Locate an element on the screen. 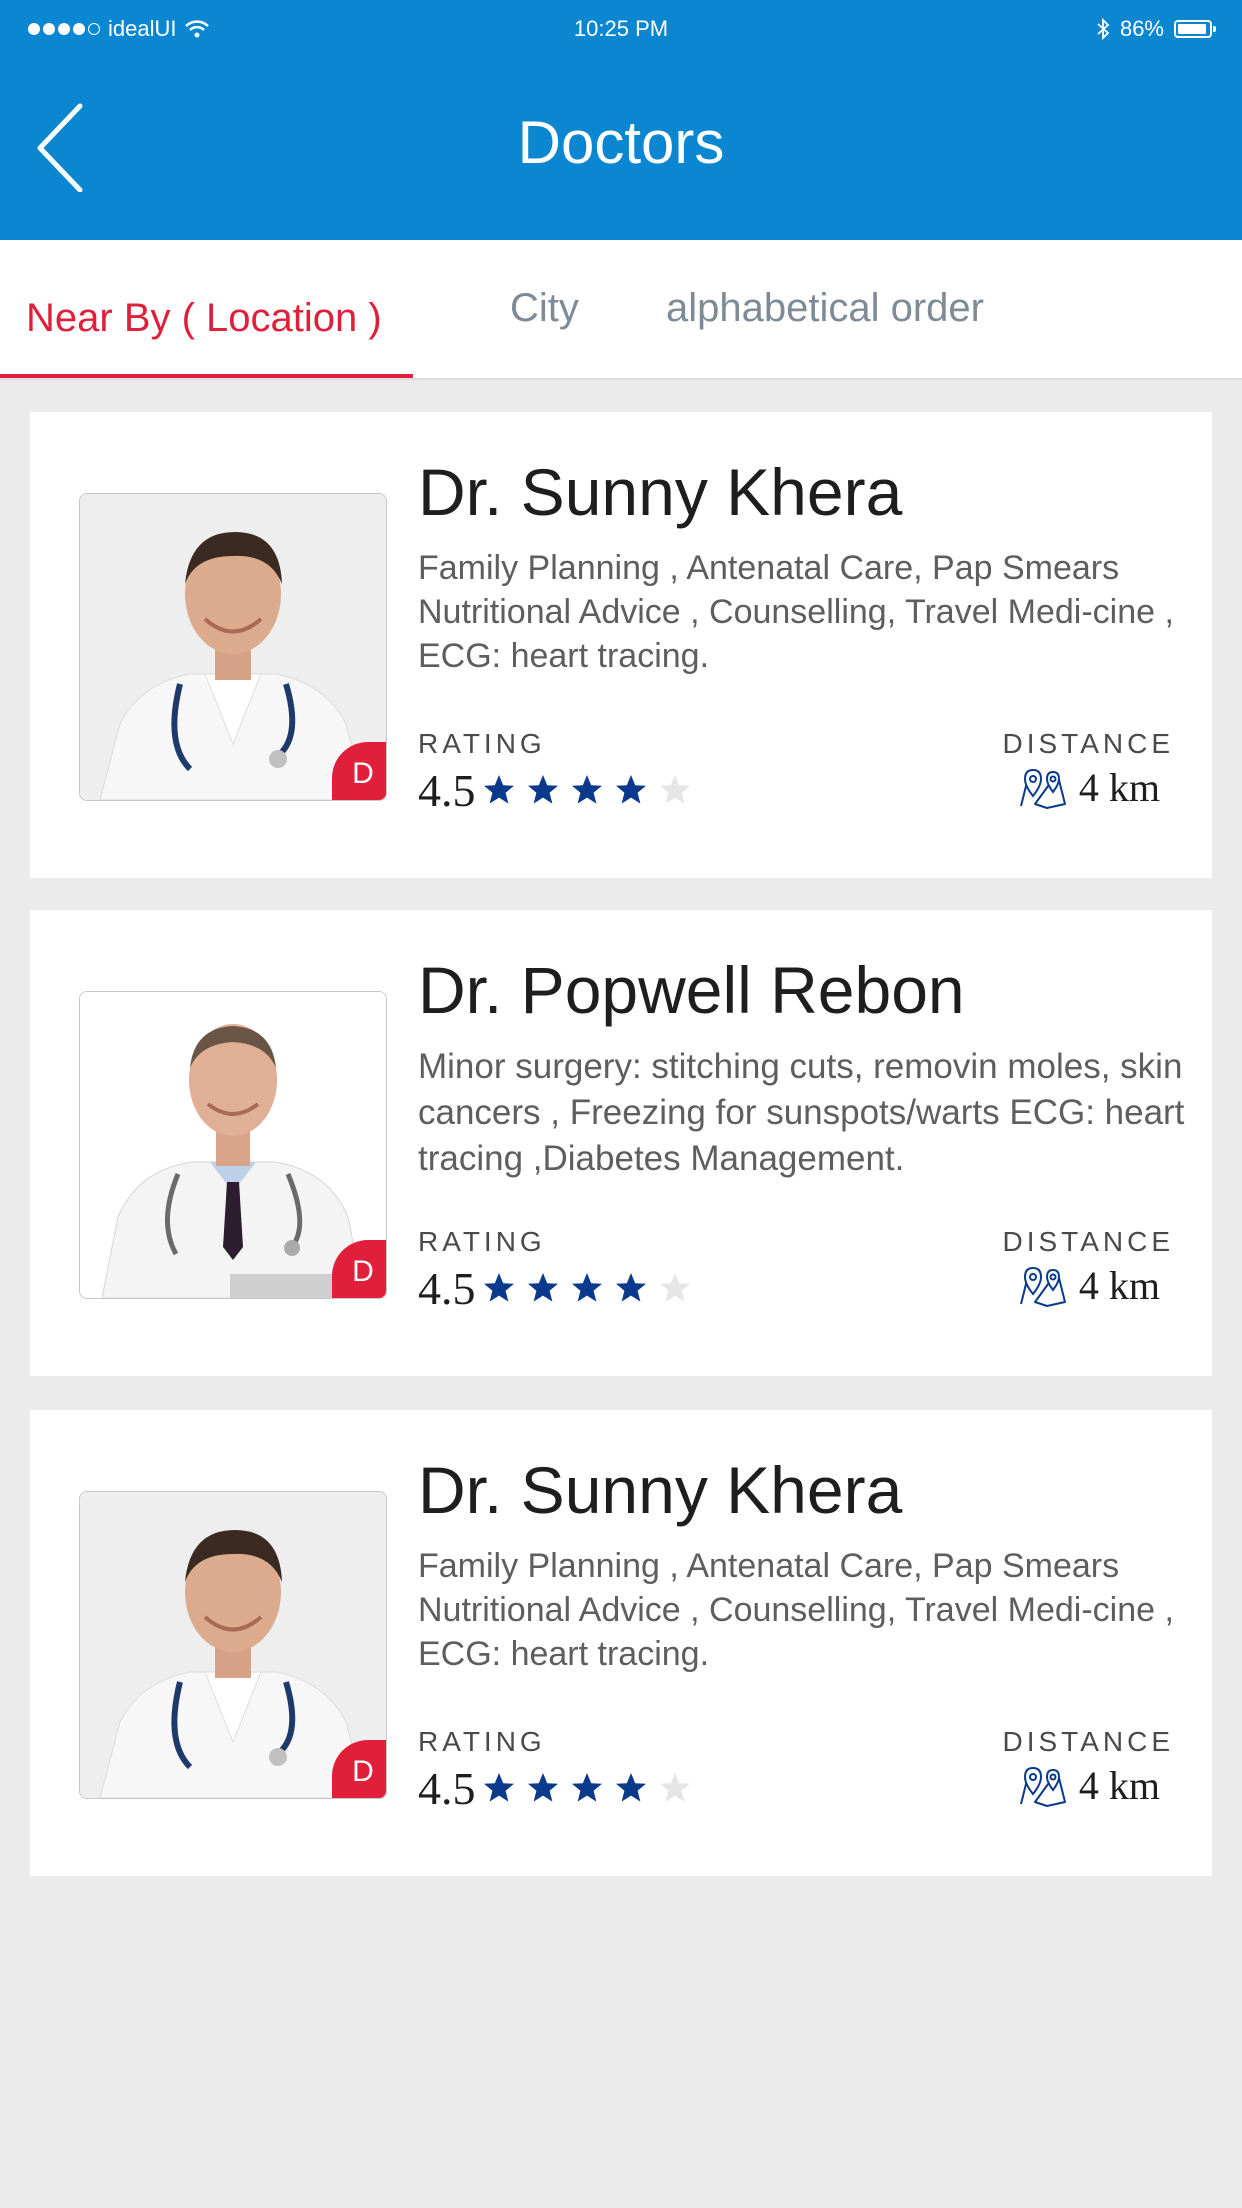 This screenshot has height=2208, width=1242. active-tab-indicator is located at coordinates (206, 376).